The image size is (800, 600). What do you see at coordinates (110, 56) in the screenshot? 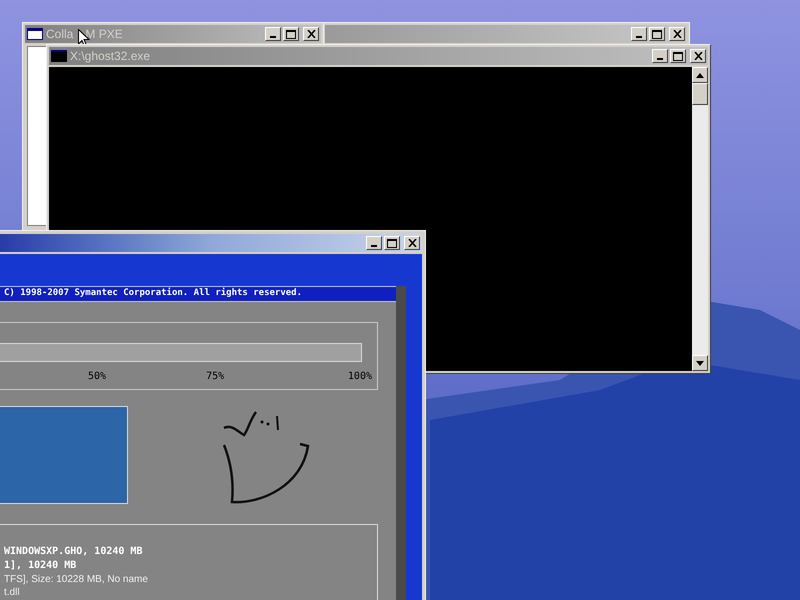
I see `window-title: X:\ghost32.exe` at bounding box center [110, 56].